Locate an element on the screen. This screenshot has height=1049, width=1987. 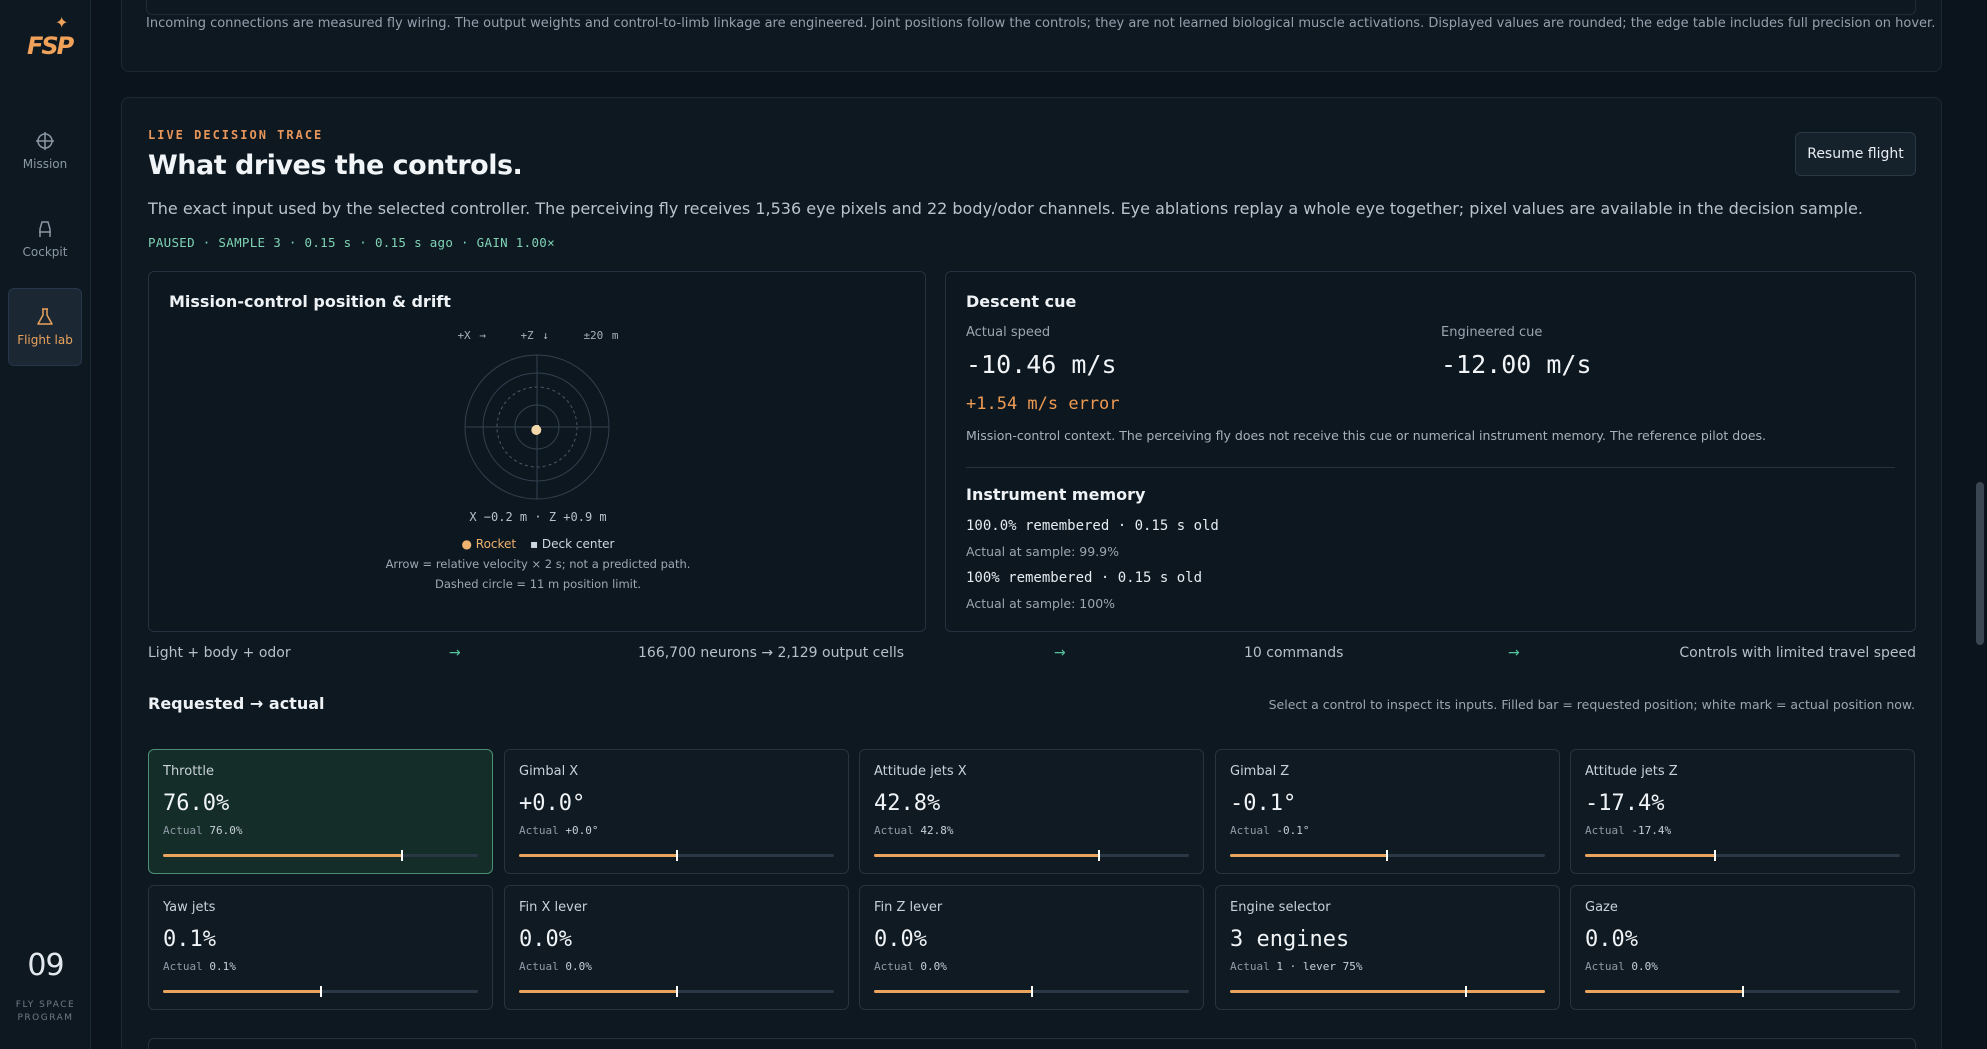
control-actual-value: 1 · lever 75% is located at coordinates (1319, 966).